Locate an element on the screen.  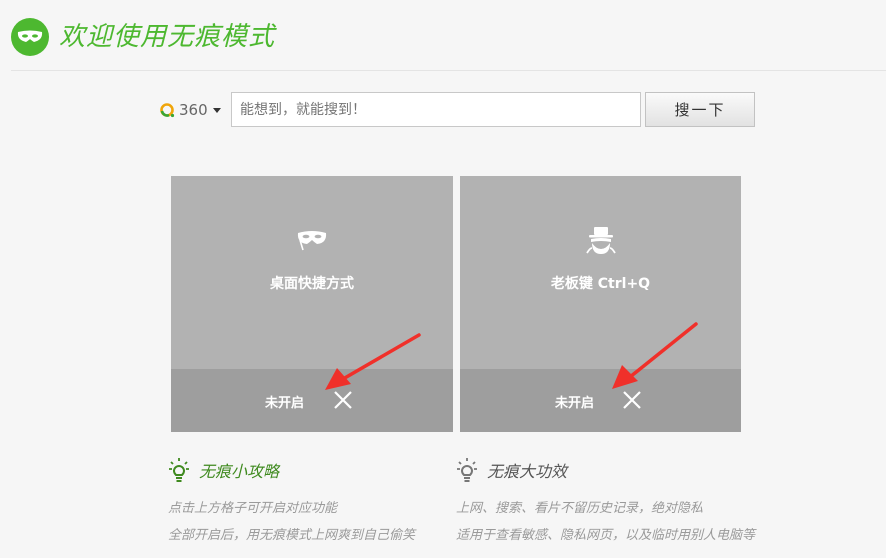
chevron-down-icon is located at coordinates (216, 110).